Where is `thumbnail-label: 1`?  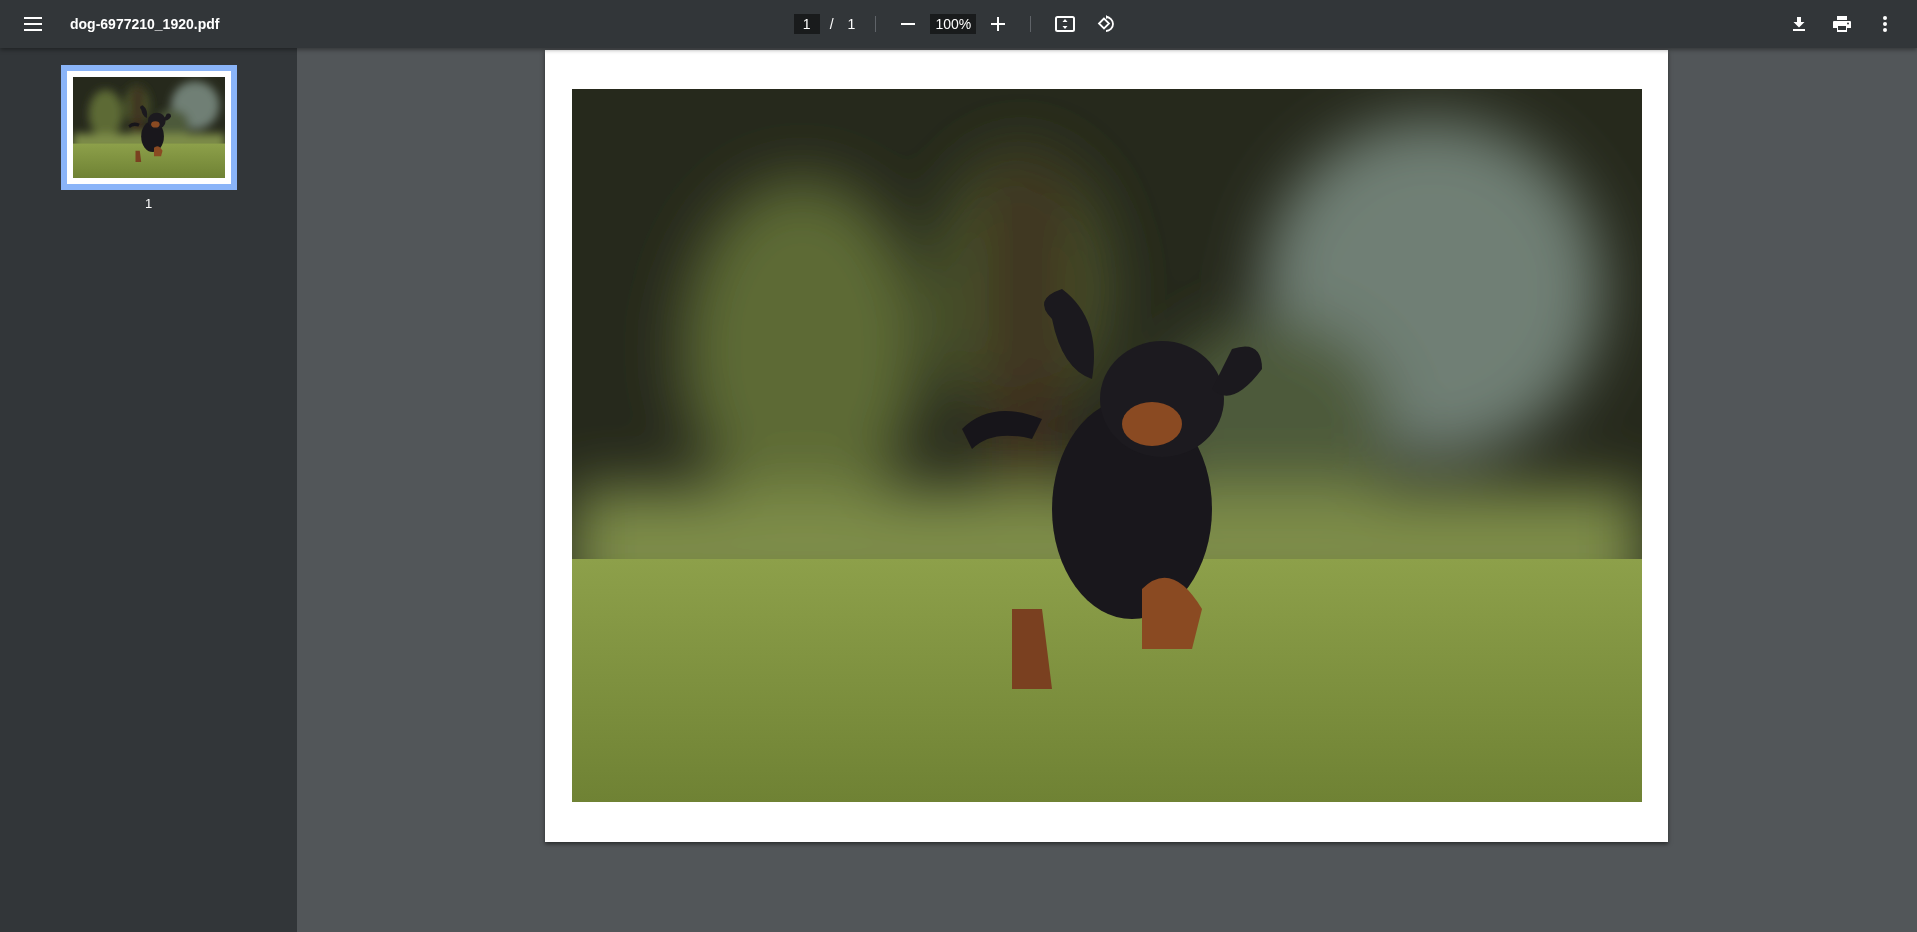
thumbnail-label: 1 is located at coordinates (148, 203).